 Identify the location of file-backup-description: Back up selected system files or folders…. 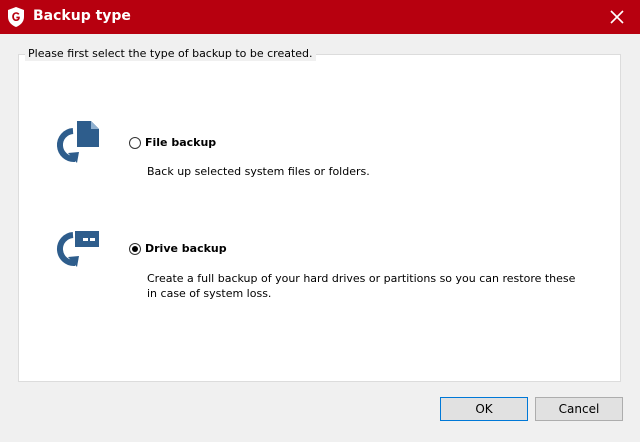
(258, 171).